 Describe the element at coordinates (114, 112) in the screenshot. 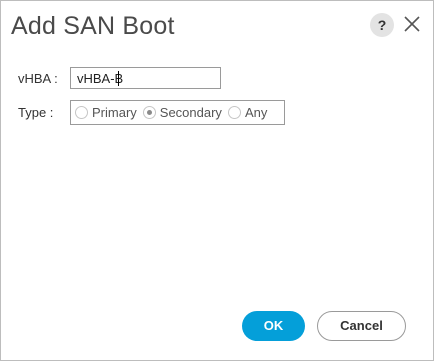

I see `radio-label: Primary` at that location.